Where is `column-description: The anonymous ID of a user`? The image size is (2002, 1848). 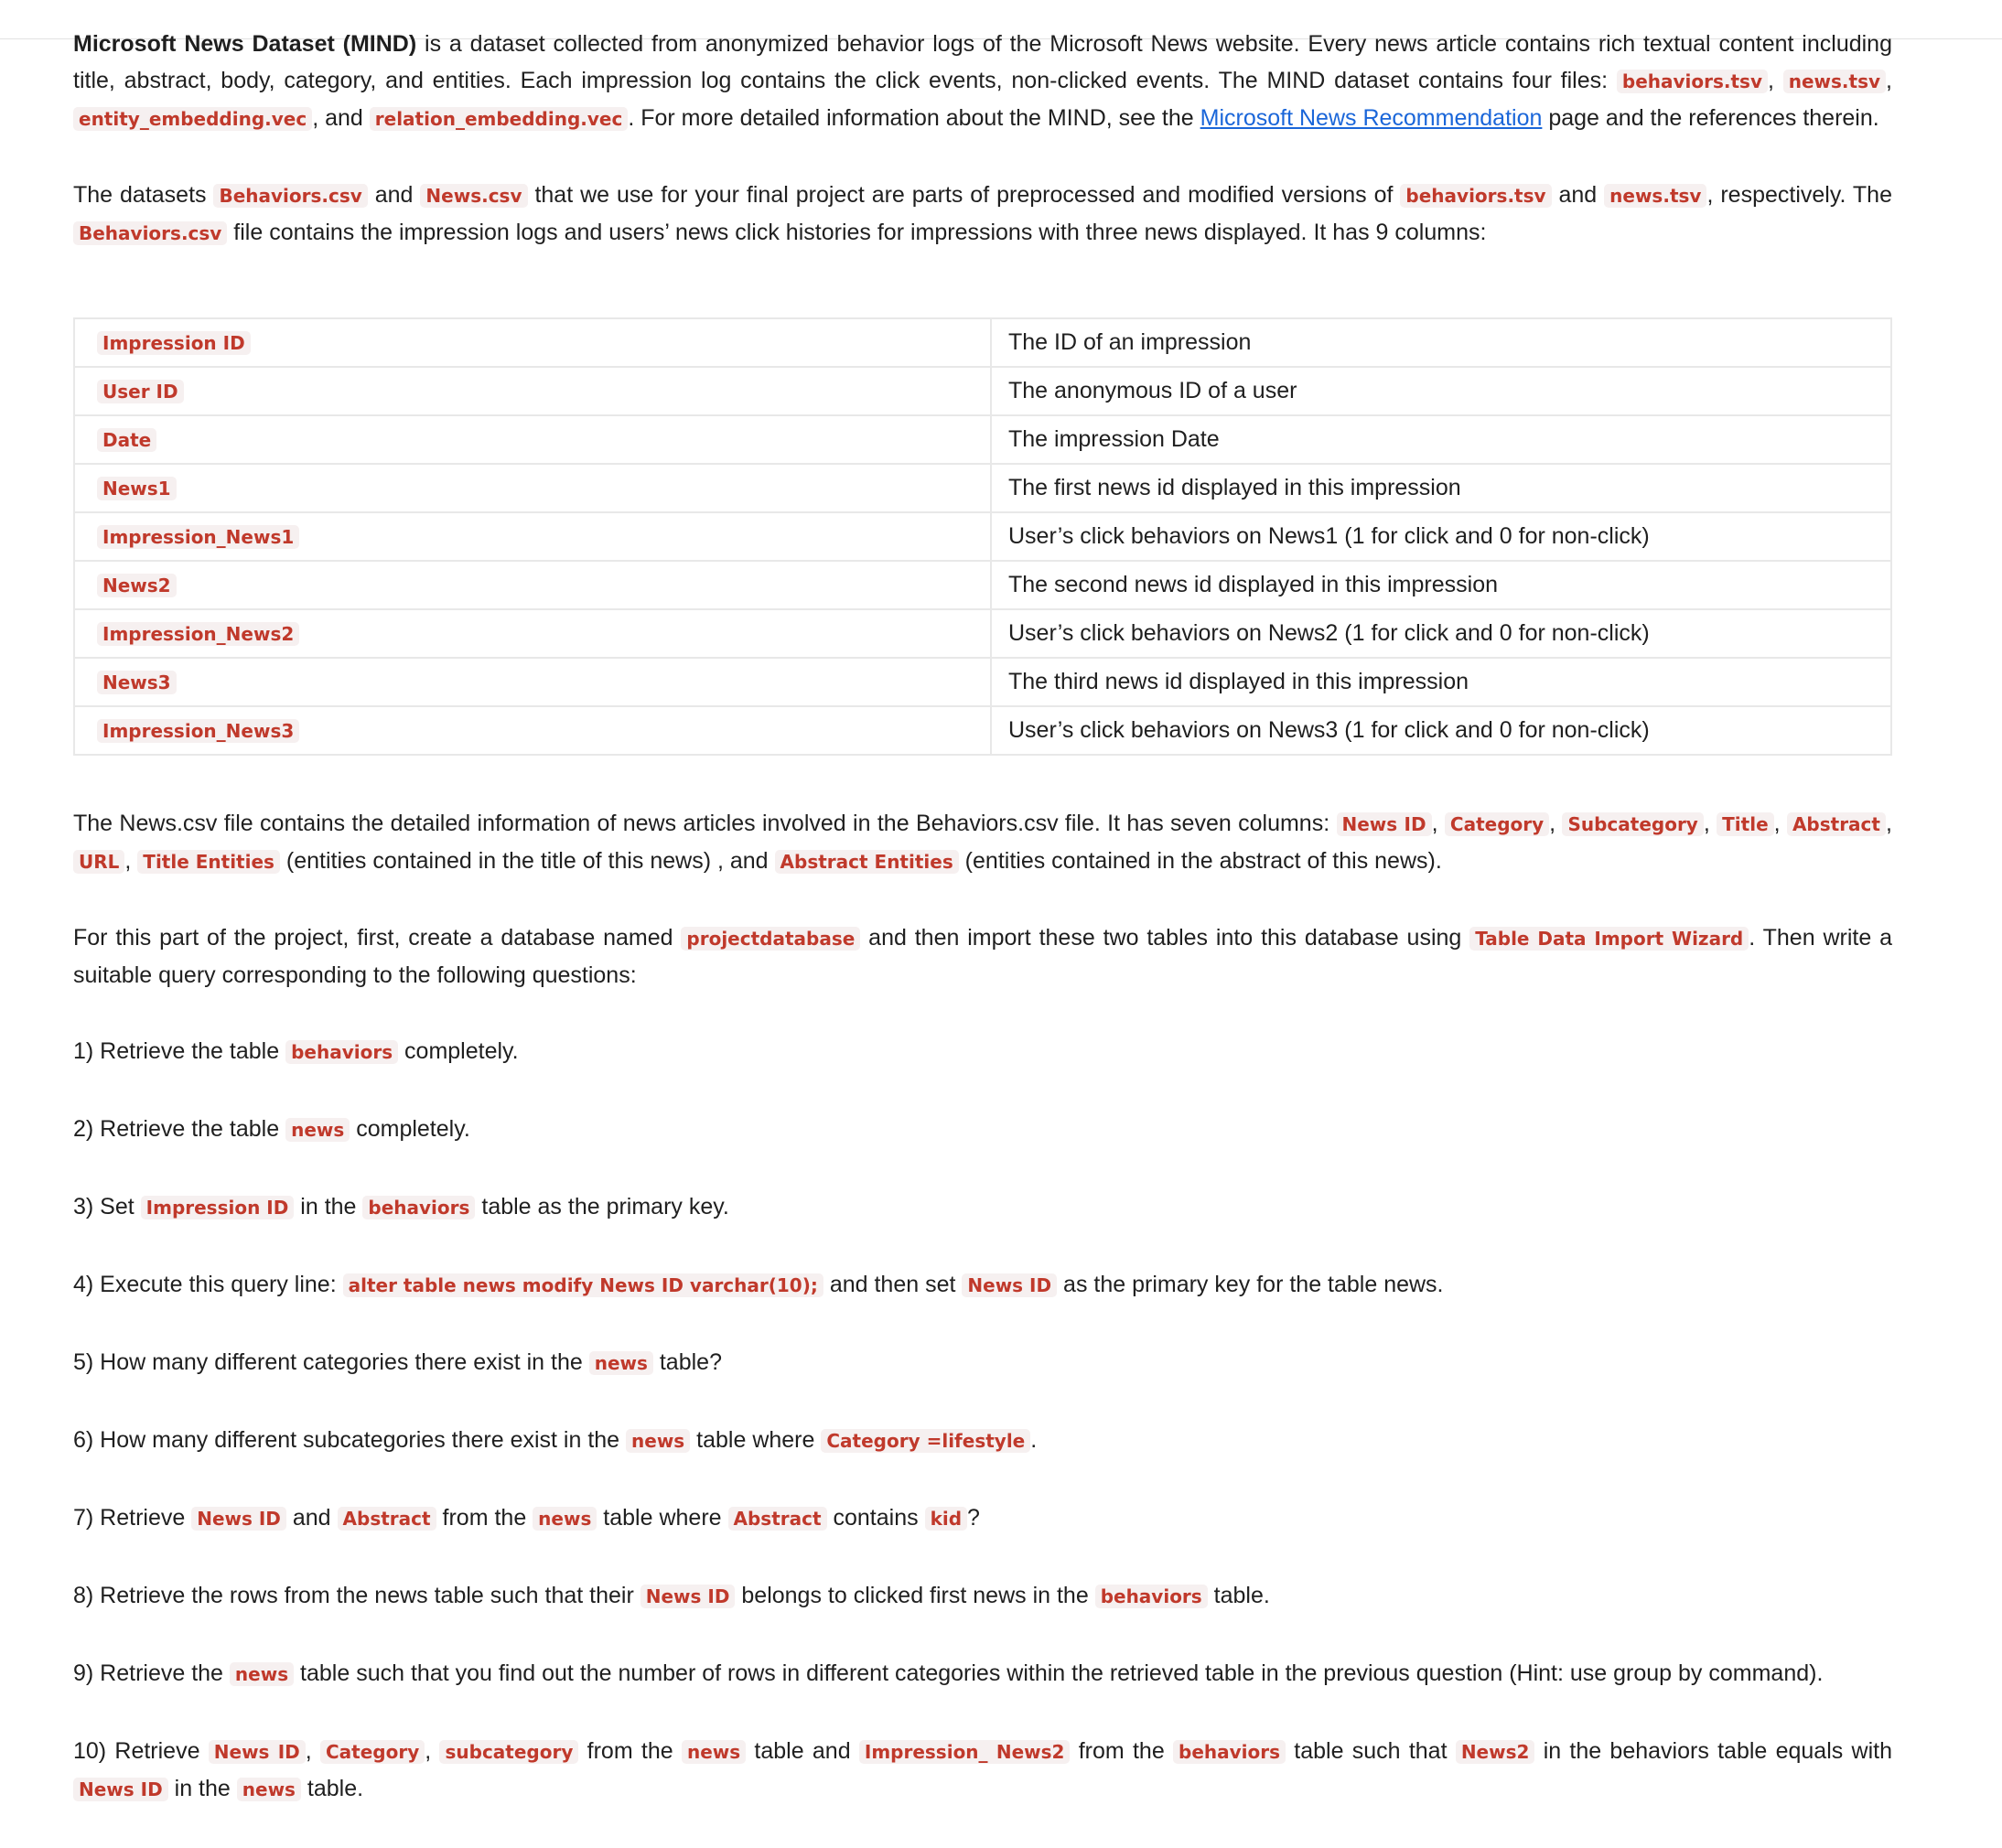
column-description: The anonymous ID of a user is located at coordinates (1441, 391).